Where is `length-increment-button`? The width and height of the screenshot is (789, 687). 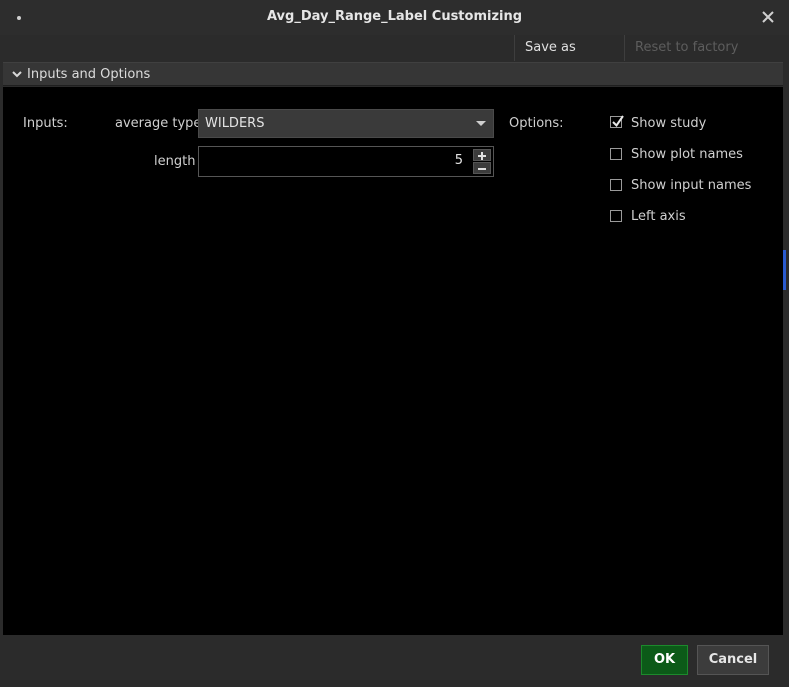 length-increment-button is located at coordinates (482, 155).